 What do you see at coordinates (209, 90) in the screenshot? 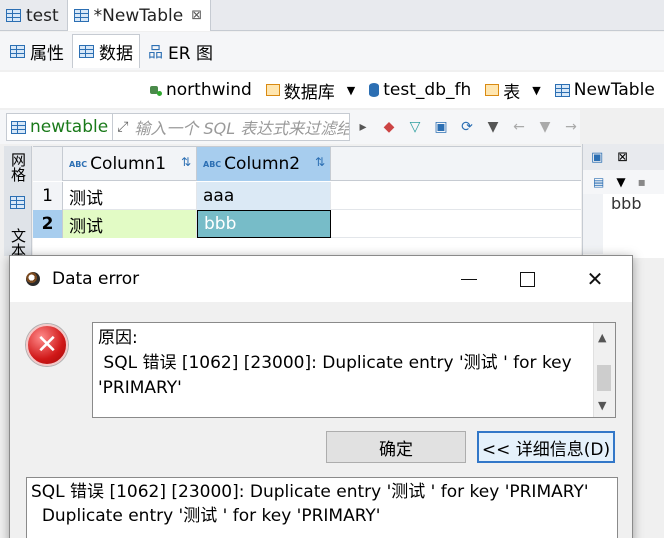
I see `crumb-label: northwind` at bounding box center [209, 90].